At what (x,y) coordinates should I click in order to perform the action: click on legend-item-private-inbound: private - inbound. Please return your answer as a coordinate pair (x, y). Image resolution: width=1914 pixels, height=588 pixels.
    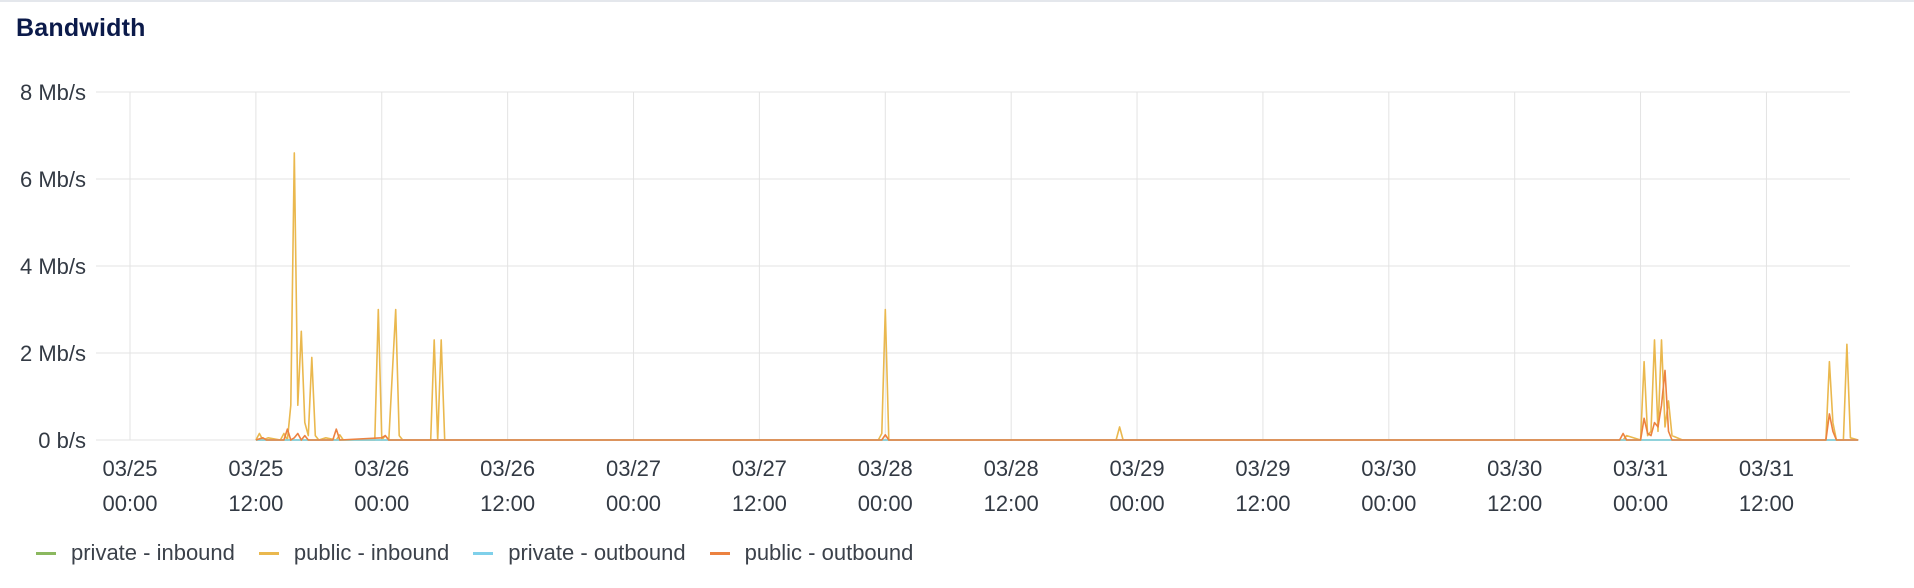
    Looking at the image, I should click on (135, 553).